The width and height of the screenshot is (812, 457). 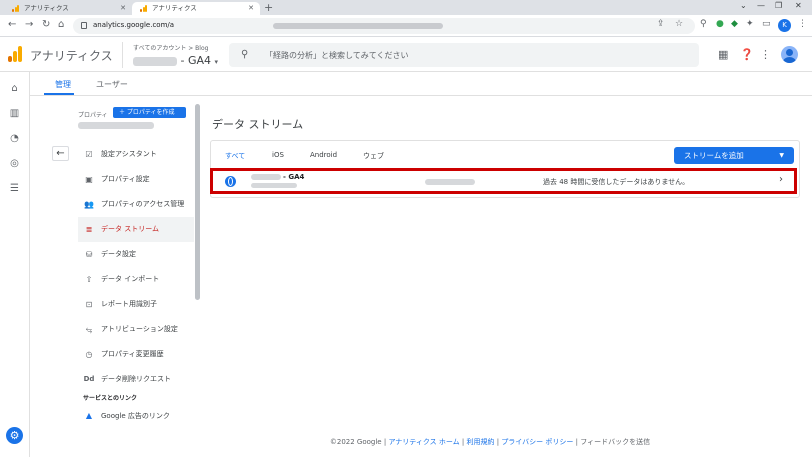 I want to click on filter-all: すべて, so click(x=235, y=156).